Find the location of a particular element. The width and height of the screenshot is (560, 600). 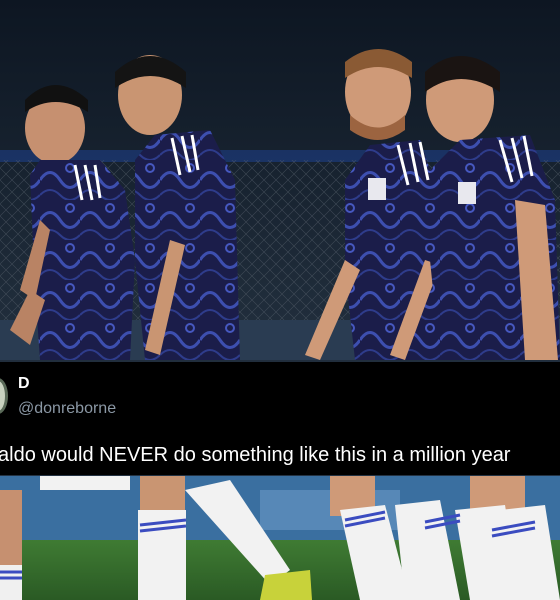

user-handle: @donreborne is located at coordinates (67, 409).